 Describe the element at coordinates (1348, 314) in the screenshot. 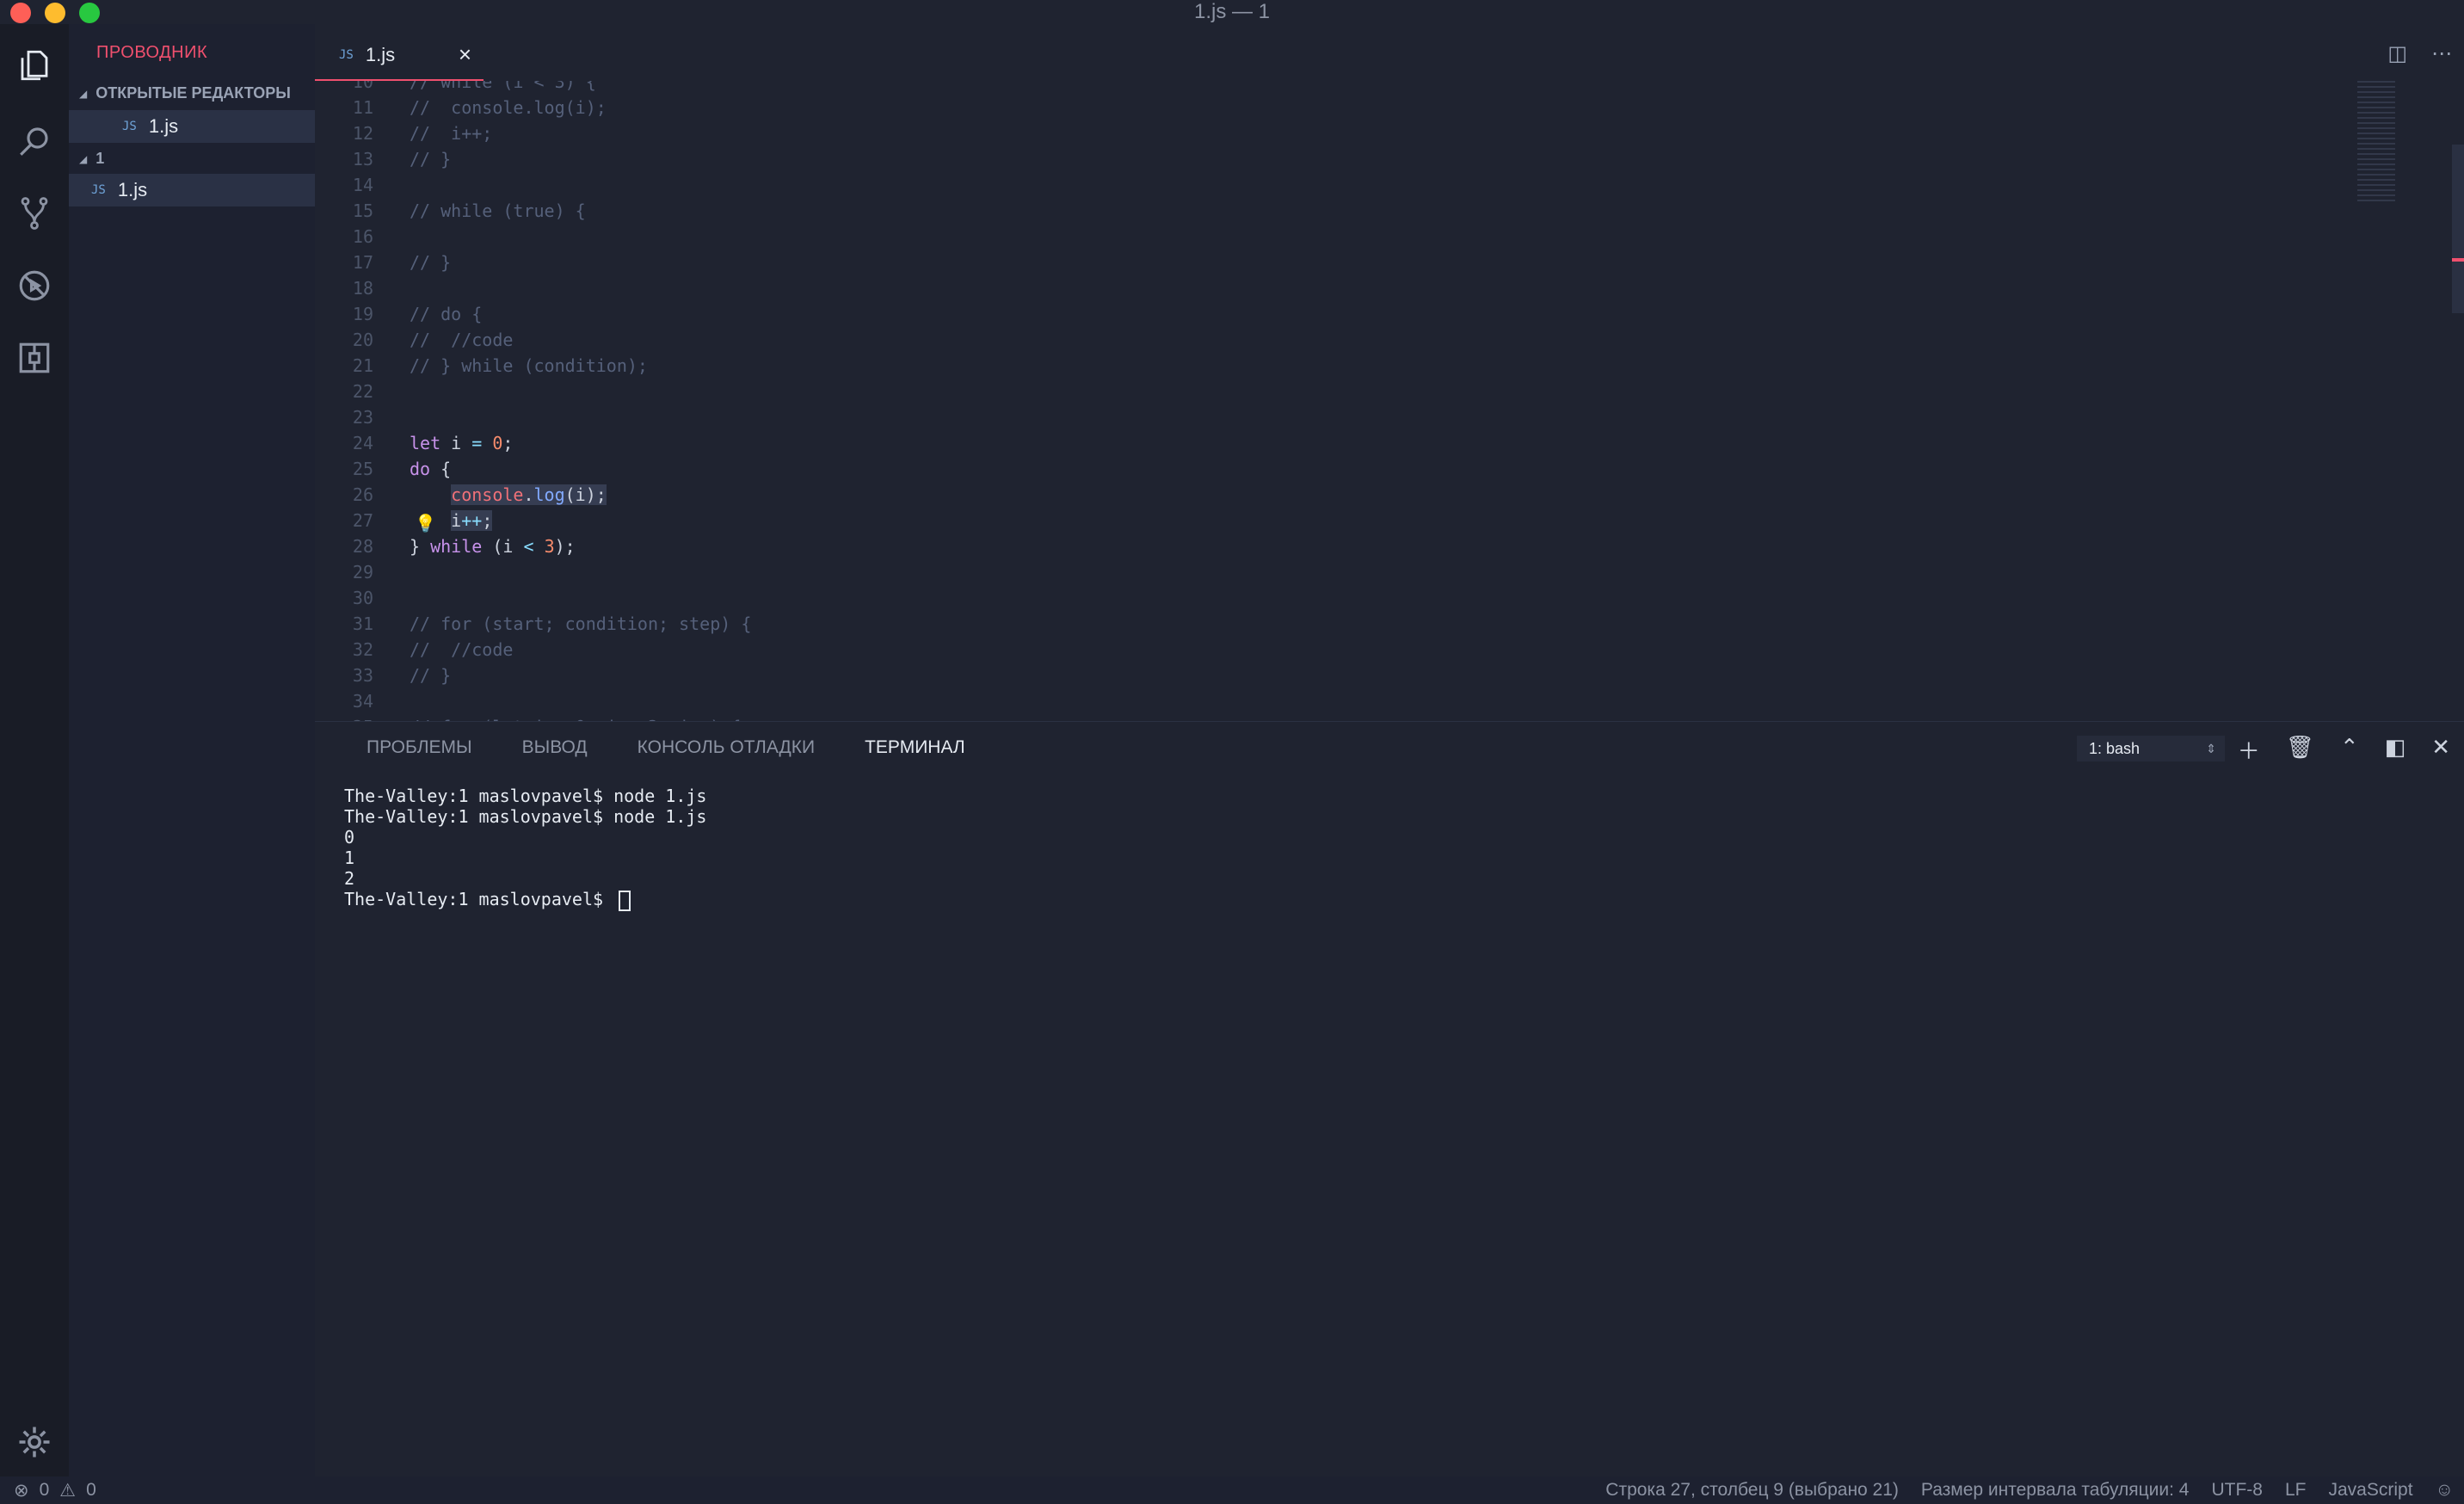

I see `code-line: 19 // do {` at that location.